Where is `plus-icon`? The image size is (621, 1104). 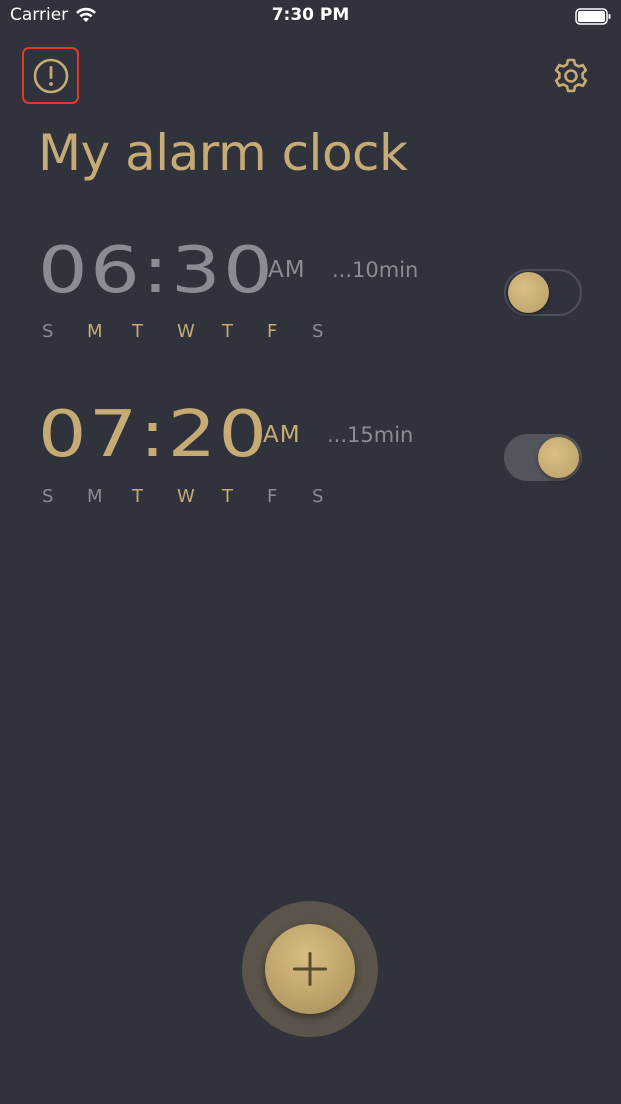 plus-icon is located at coordinates (310, 969).